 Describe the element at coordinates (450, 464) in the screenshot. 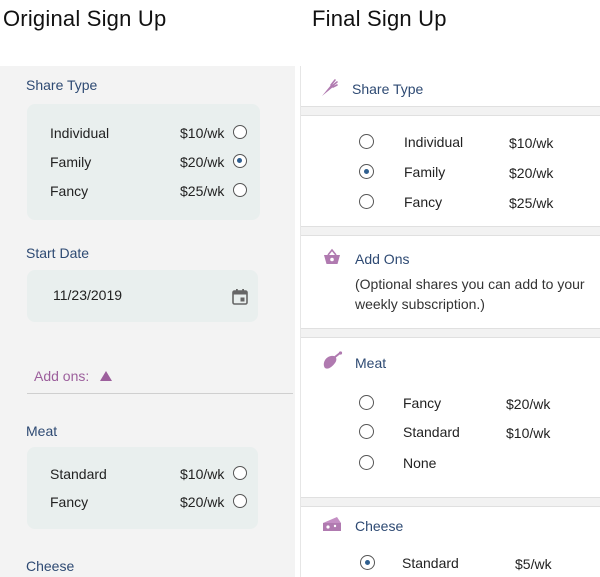

I see `meat-option-none: None` at that location.